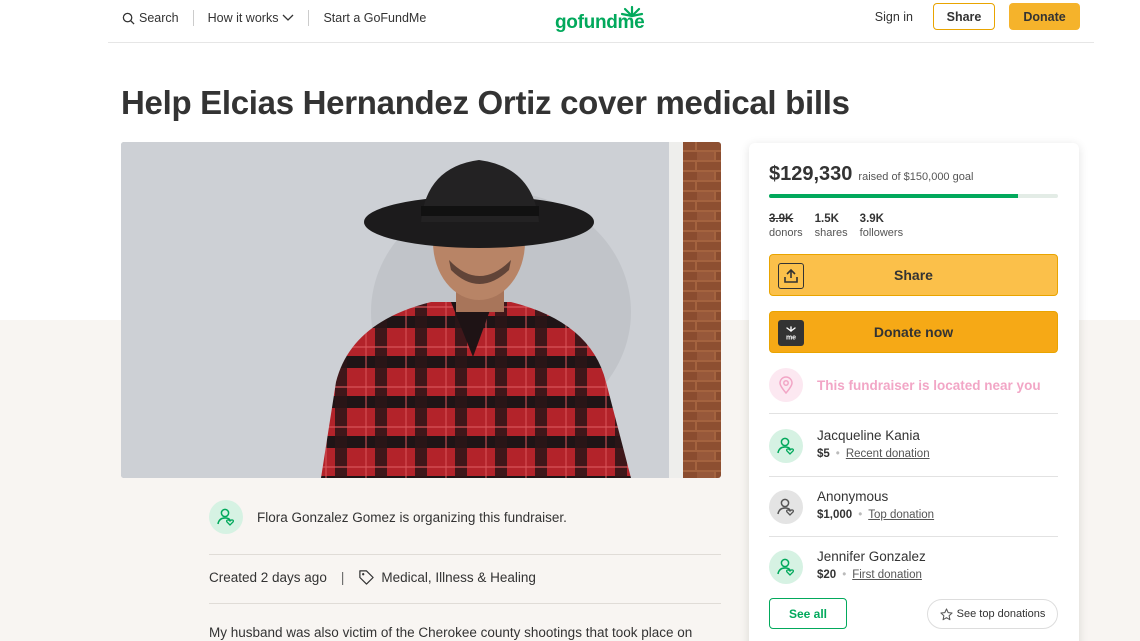 This screenshot has width=1140, height=641. What do you see at coordinates (791, 338) in the screenshot?
I see `svg-text: me` at bounding box center [791, 338].